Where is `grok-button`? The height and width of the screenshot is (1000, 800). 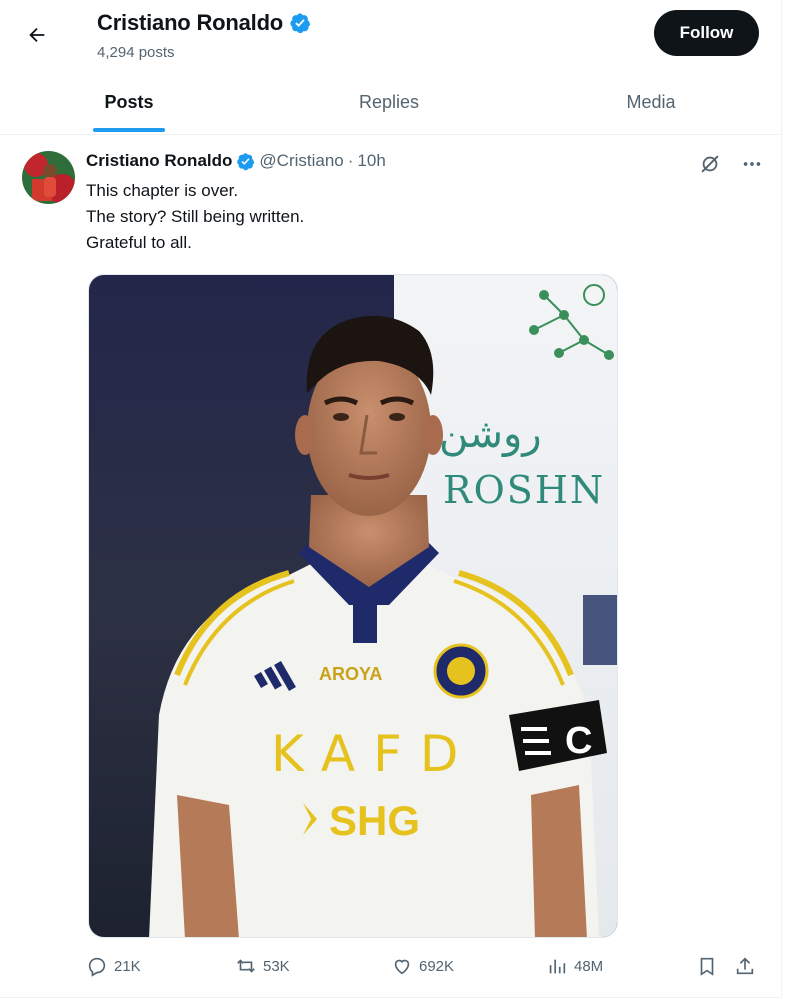
grok-button is located at coordinates (710, 164).